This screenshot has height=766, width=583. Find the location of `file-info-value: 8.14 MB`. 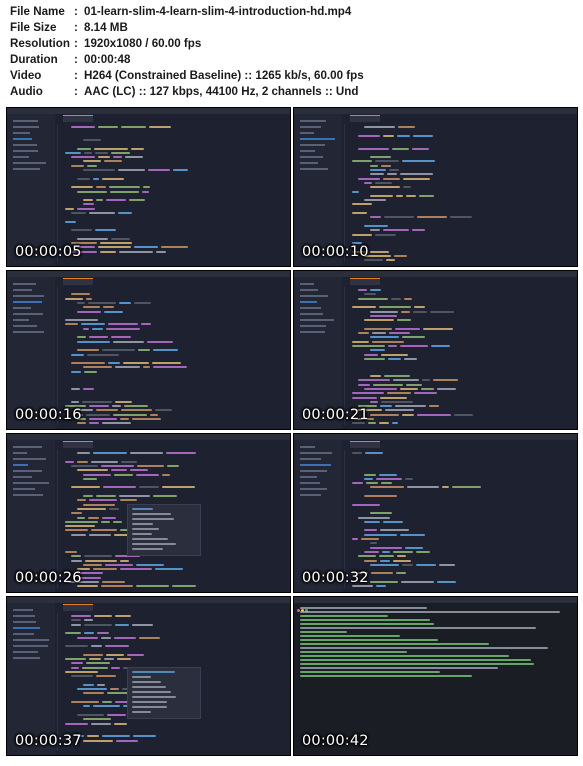

file-info-value: 8.14 MB is located at coordinates (106, 27).